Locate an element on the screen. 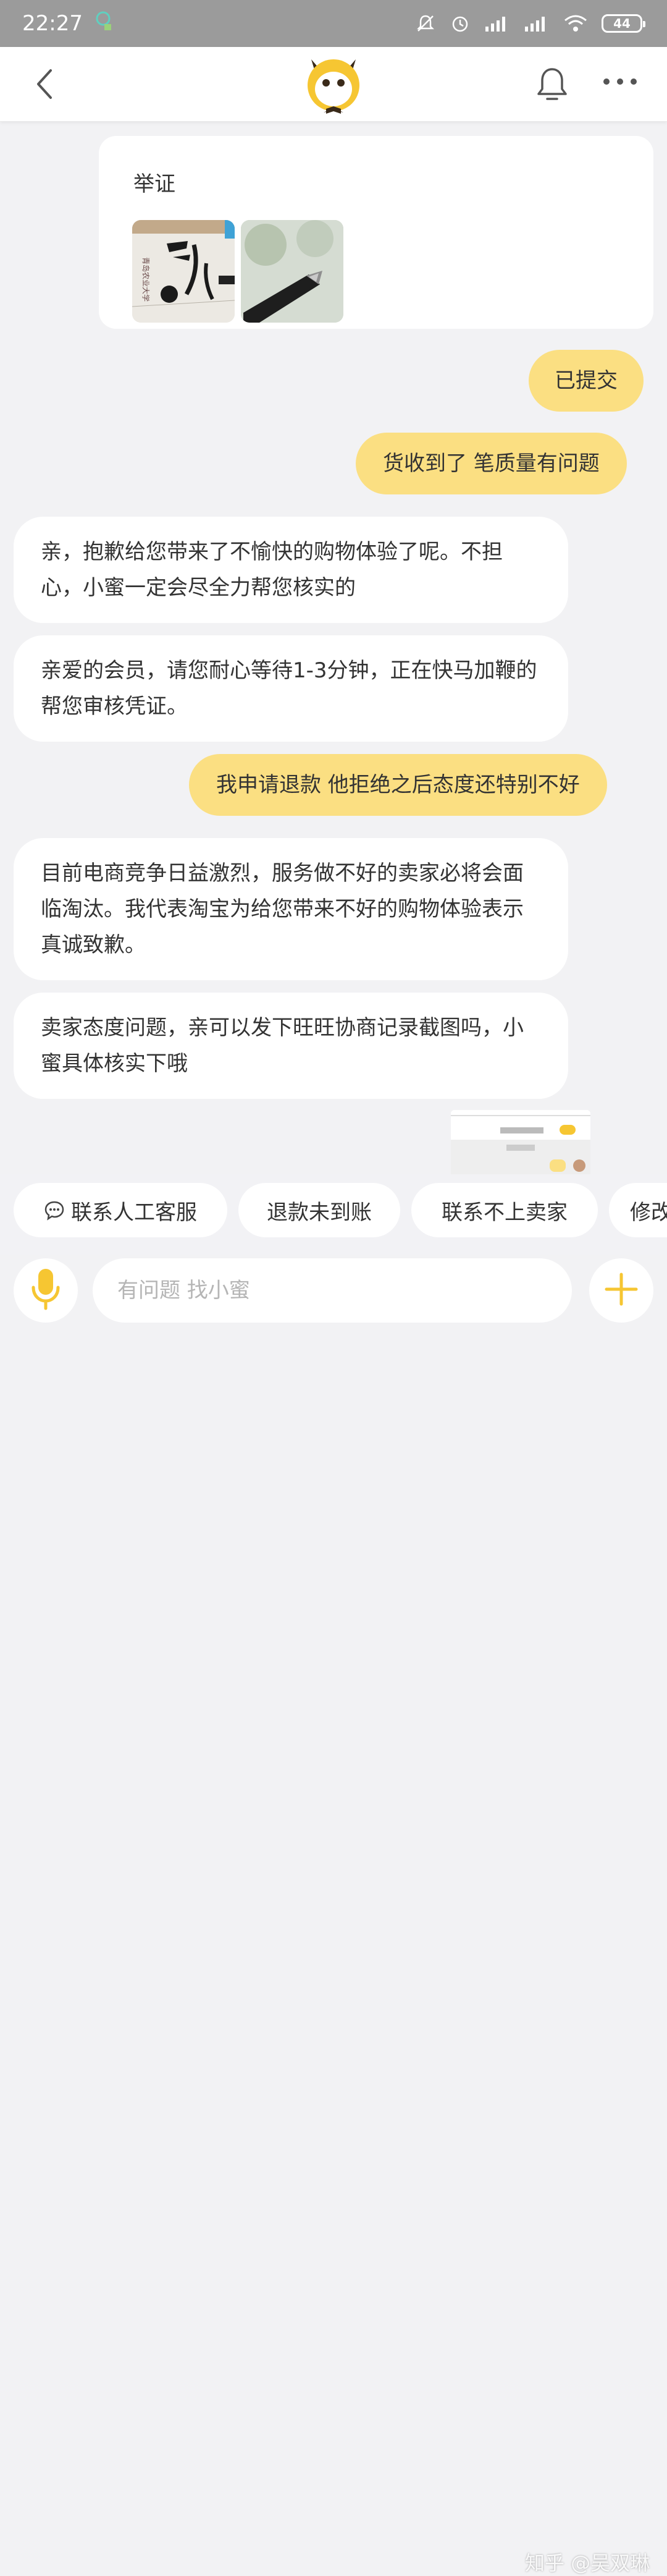  evidence-card: 举证 青岛农业大学 is located at coordinates (376, 232).